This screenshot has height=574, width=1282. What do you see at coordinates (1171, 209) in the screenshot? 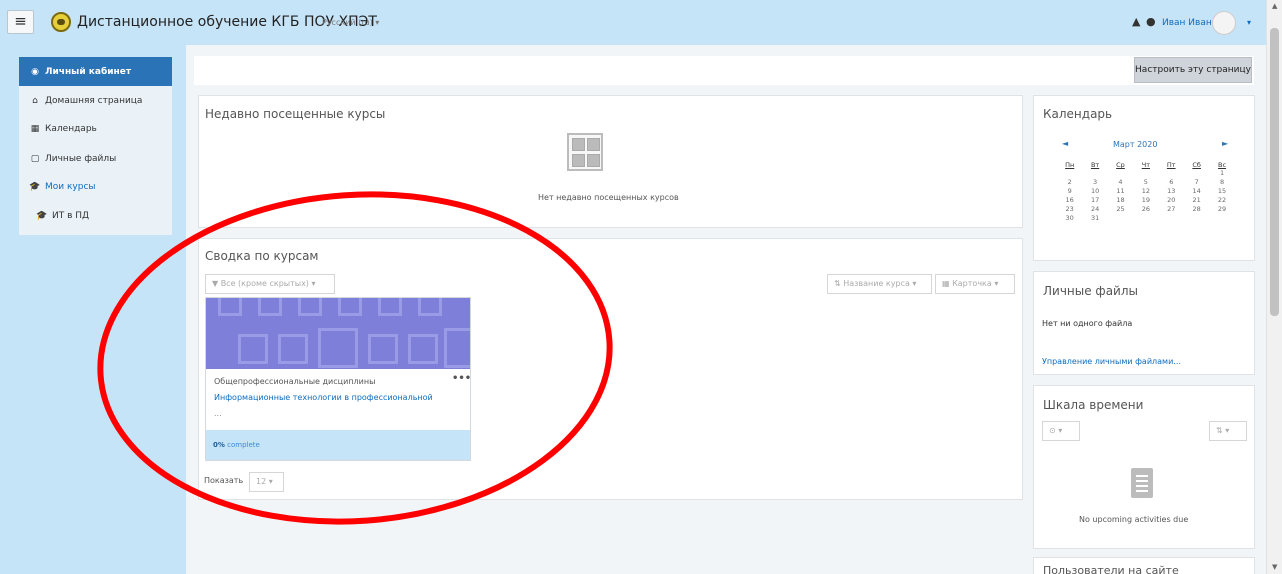
I see `calendar-day: 27` at bounding box center [1171, 209].